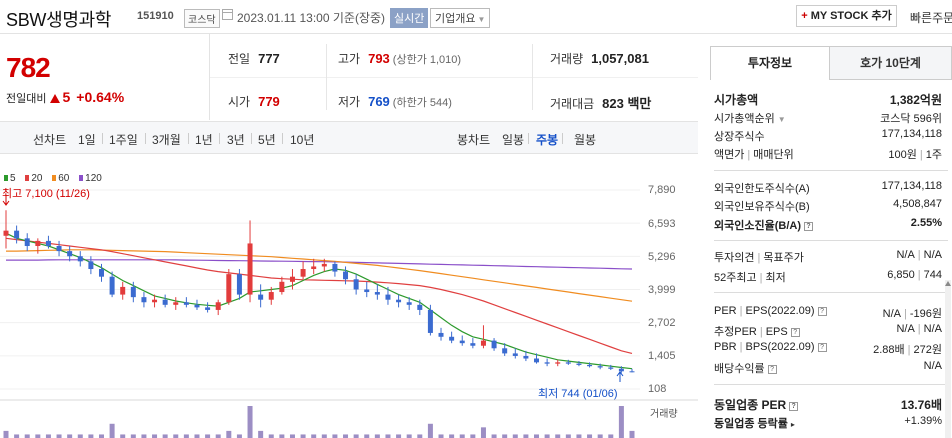 This screenshot has height=438, width=952. I want to click on period-1y: 1년, so click(204, 139).